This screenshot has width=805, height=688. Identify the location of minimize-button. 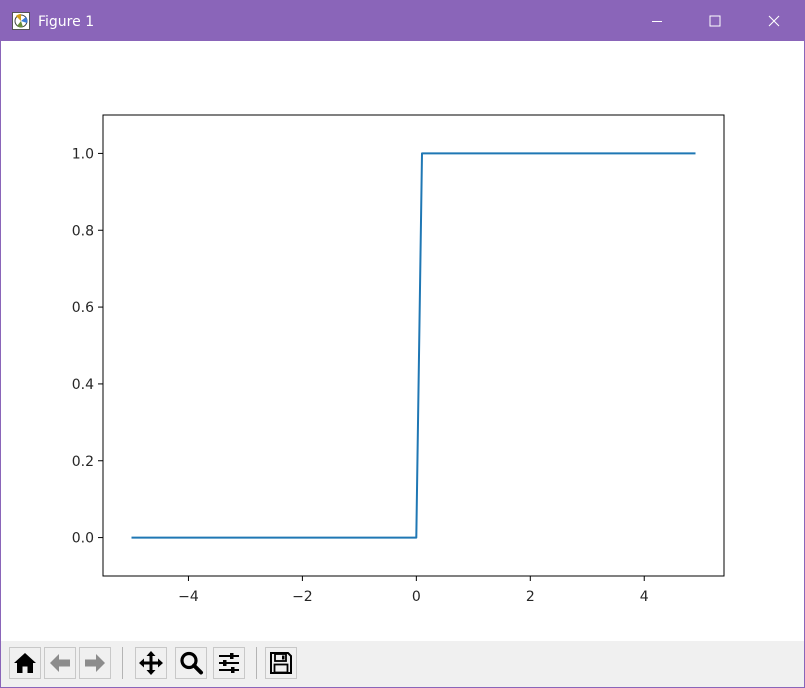
(657, 21).